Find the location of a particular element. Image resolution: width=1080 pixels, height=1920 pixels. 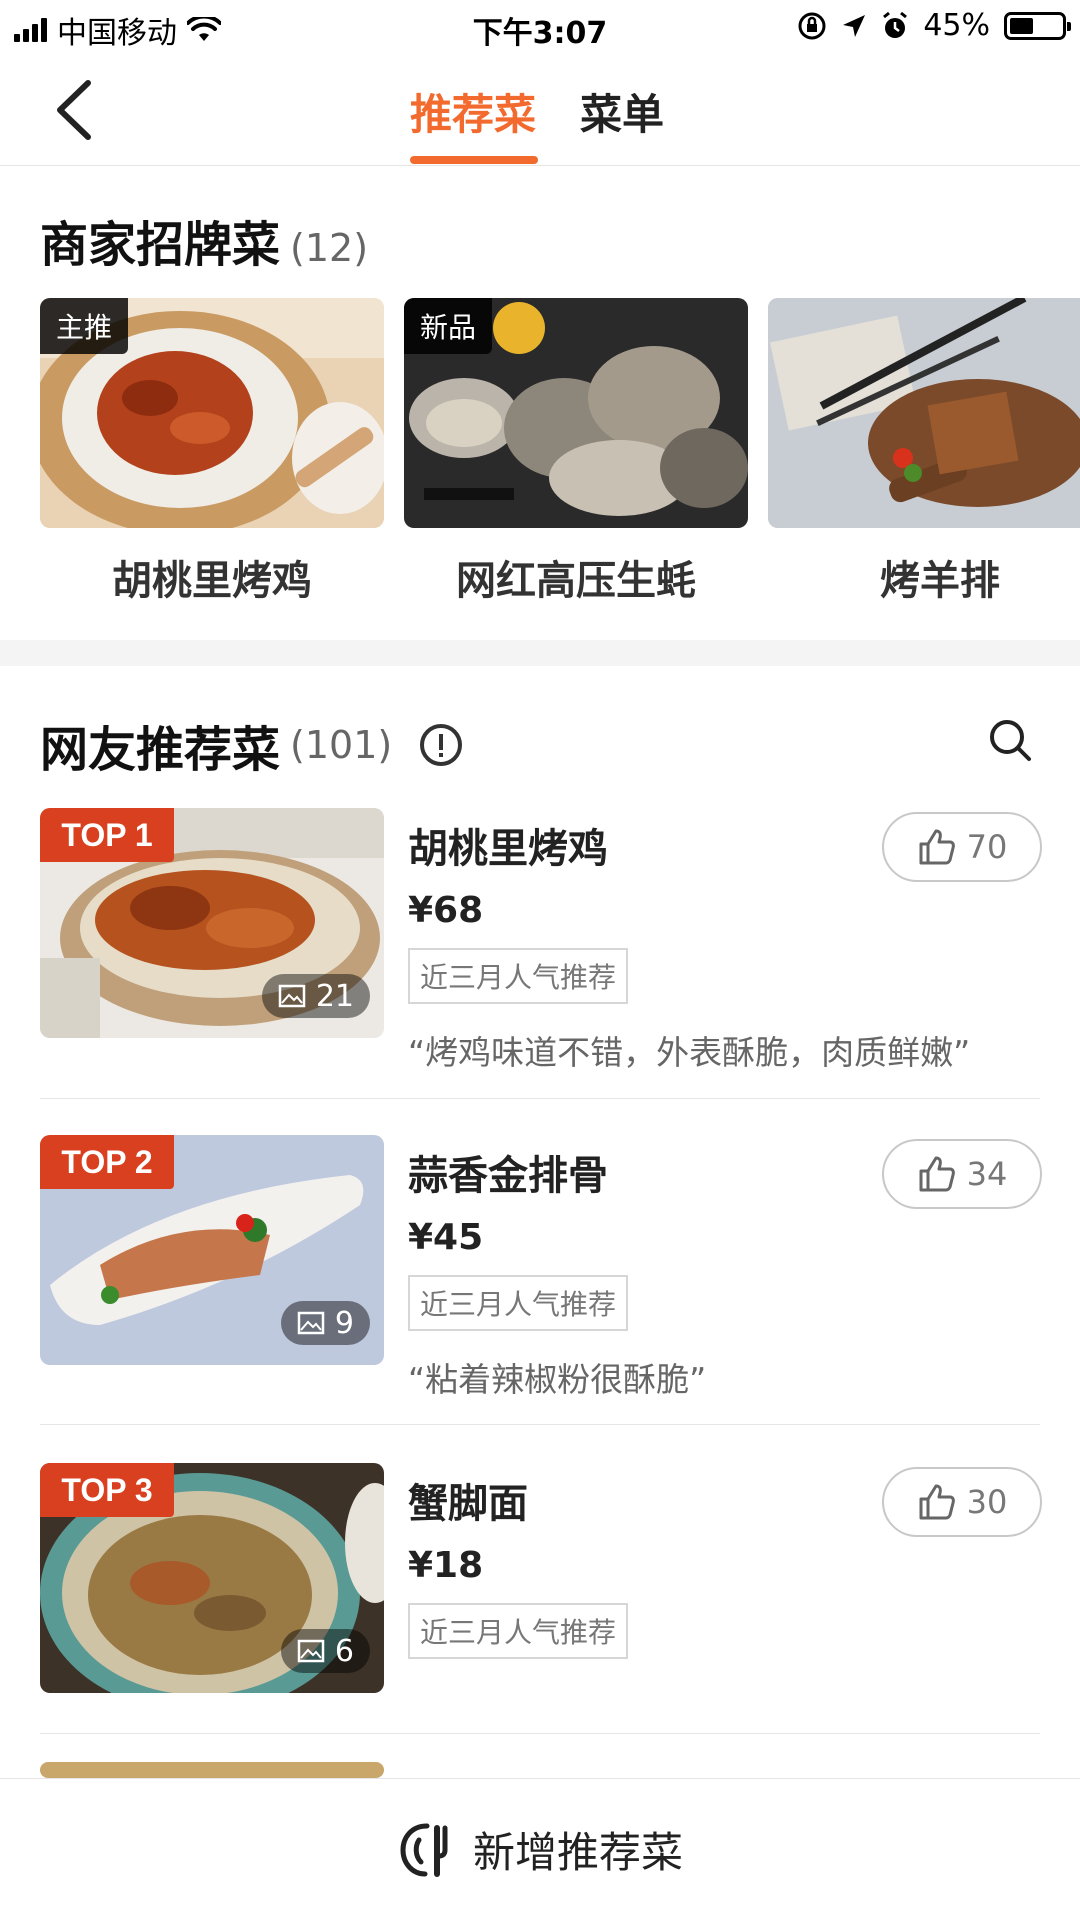

recommended-title-text: 网友推荐菜 is located at coordinates (160, 750).